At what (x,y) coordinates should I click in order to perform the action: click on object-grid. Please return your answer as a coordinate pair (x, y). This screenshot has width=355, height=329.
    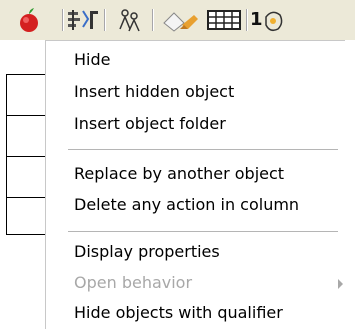
    Looking at the image, I should click on (33, 140).